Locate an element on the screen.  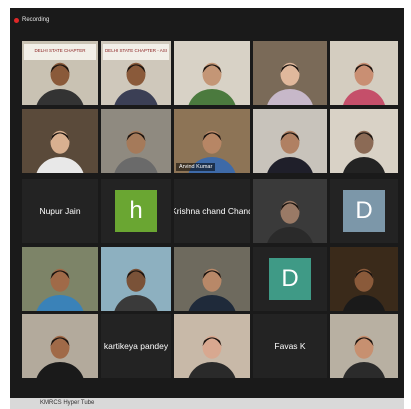
participant-avatar: h is located at coordinates (136, 211).